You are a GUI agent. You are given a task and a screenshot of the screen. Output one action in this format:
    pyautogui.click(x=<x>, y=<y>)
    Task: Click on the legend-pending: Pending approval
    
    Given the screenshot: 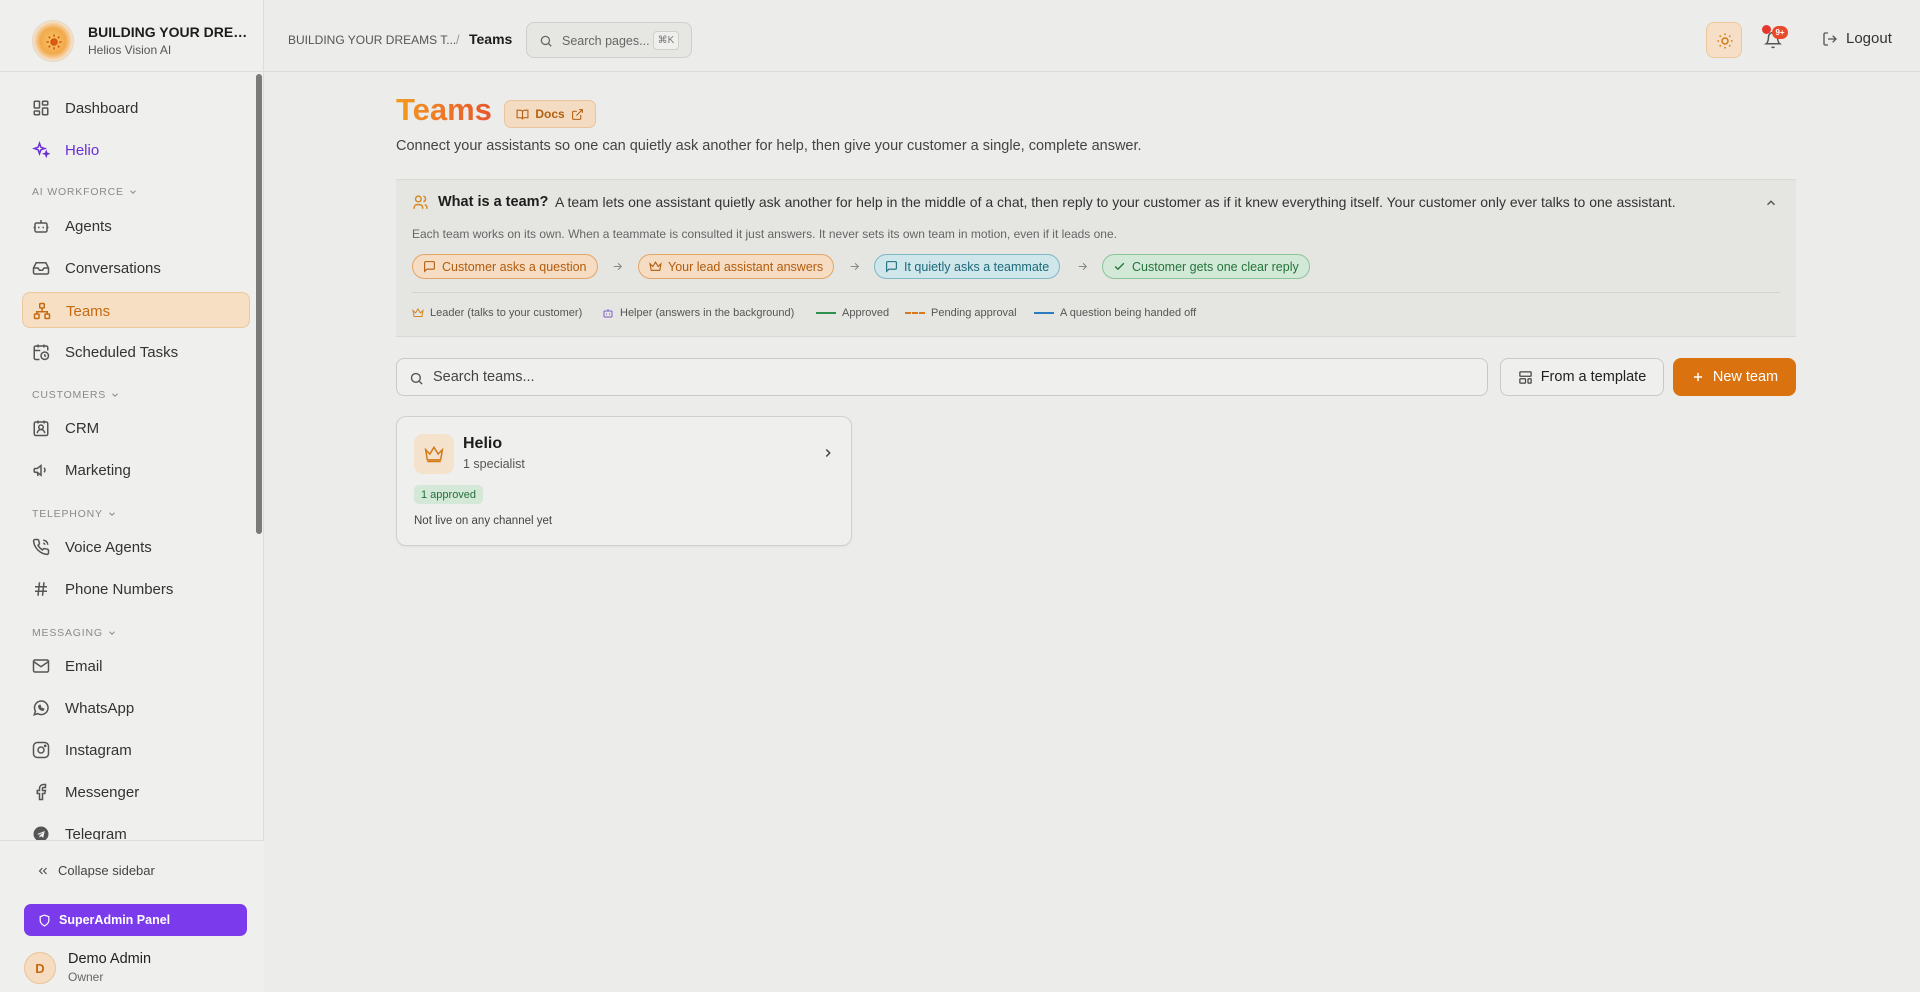 What is the action you would take?
    pyautogui.click(x=961, y=313)
    